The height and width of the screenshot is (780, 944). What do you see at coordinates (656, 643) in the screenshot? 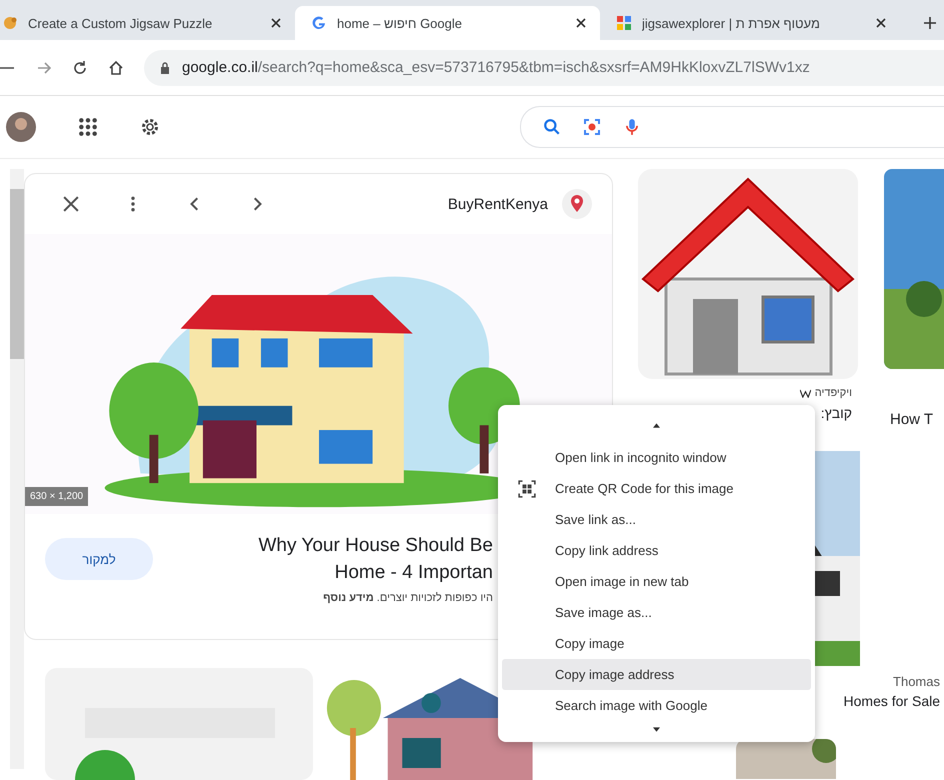
I see `menu-item: Copy image` at bounding box center [656, 643].